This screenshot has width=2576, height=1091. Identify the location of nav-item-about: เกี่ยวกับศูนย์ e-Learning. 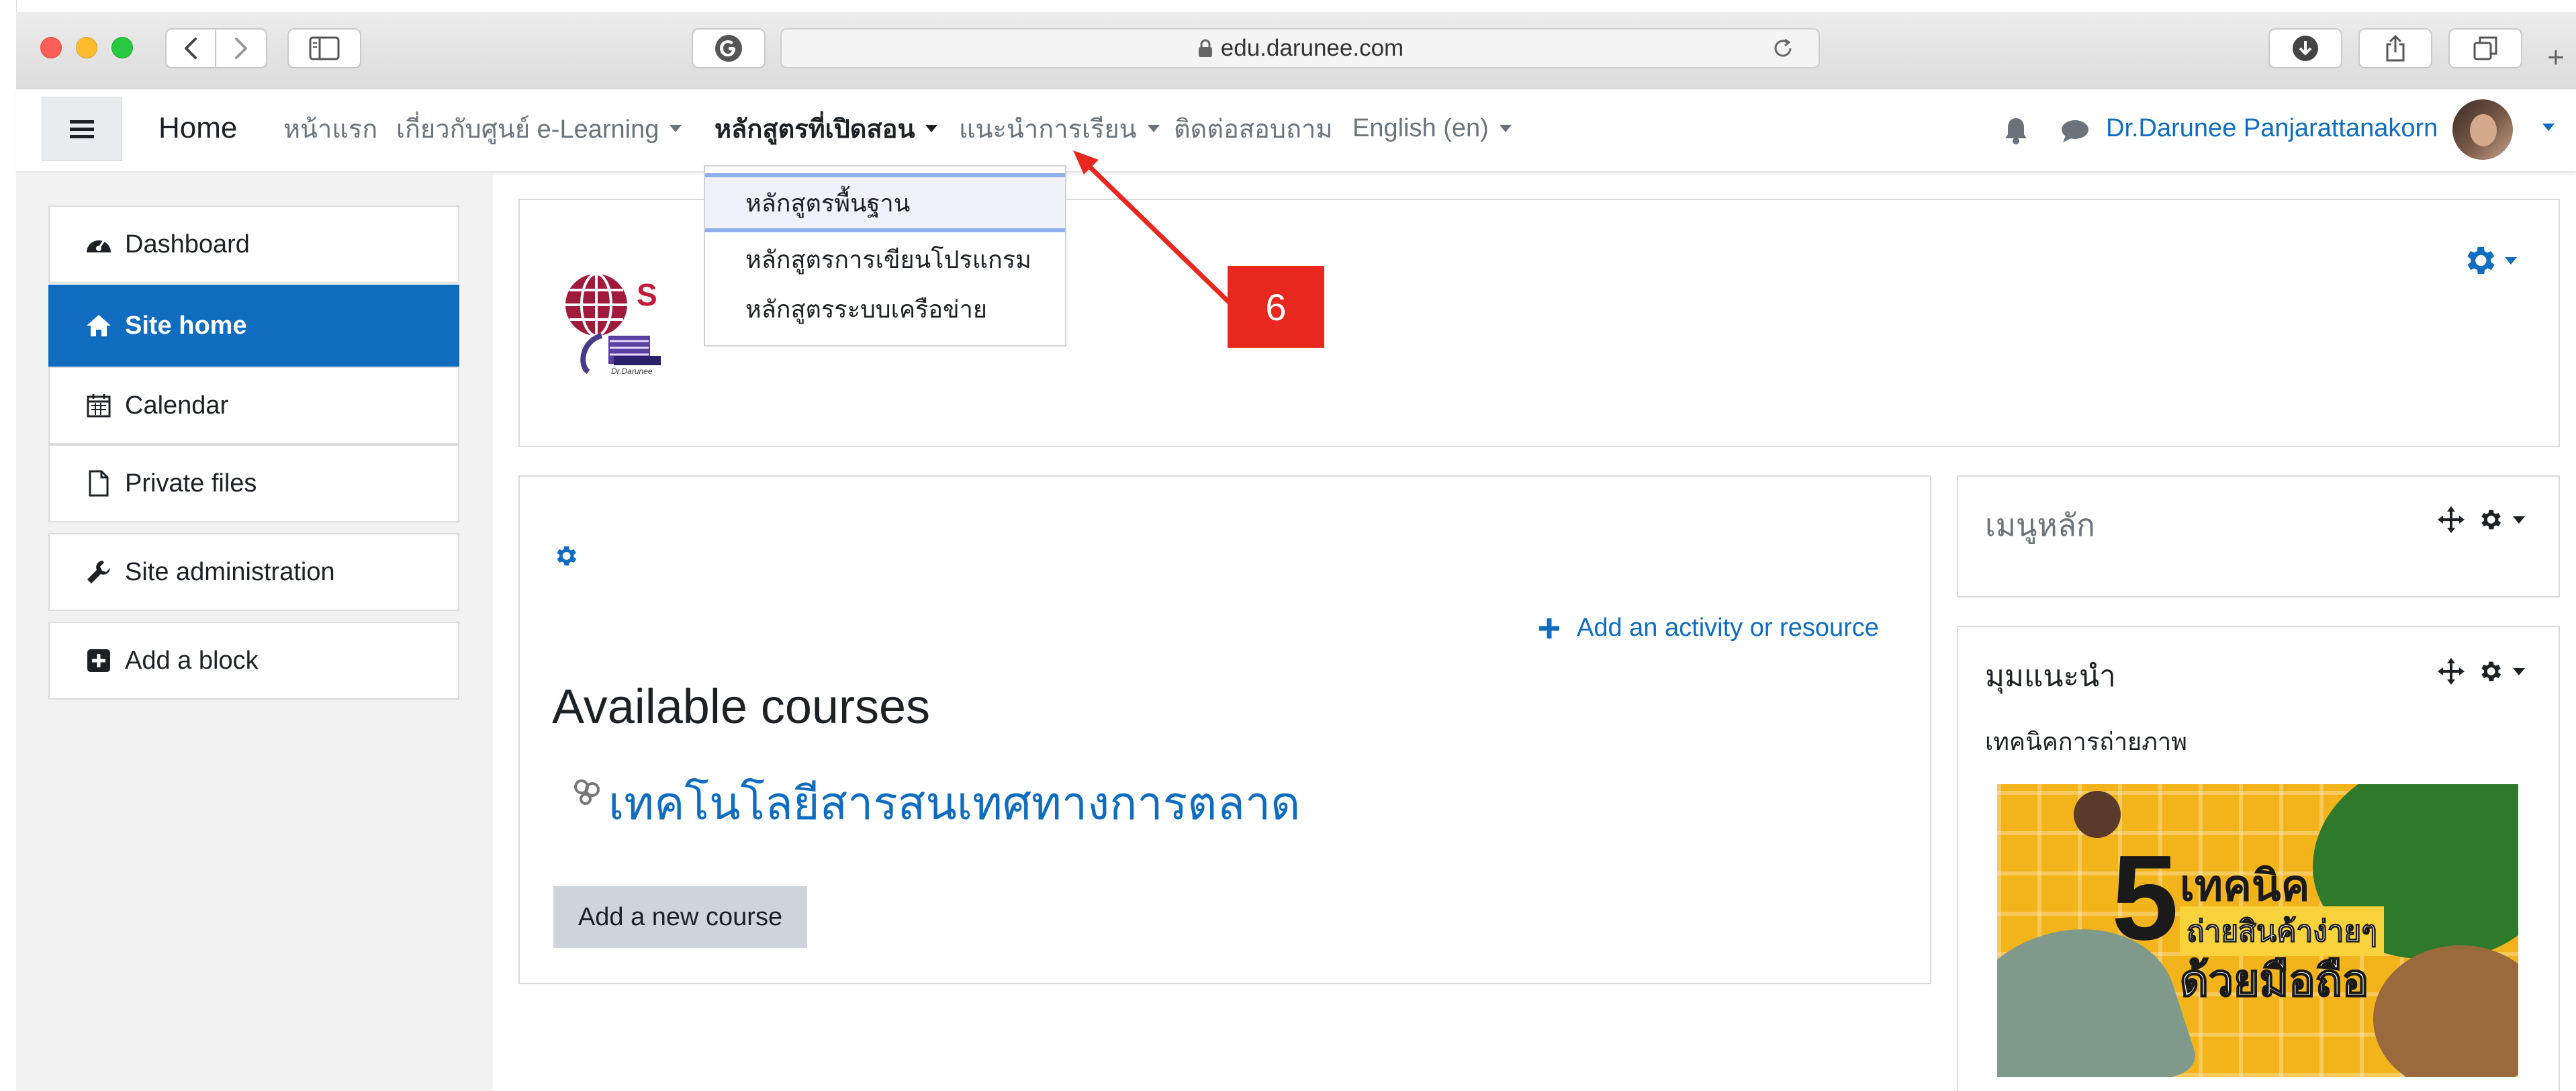
(539, 128).